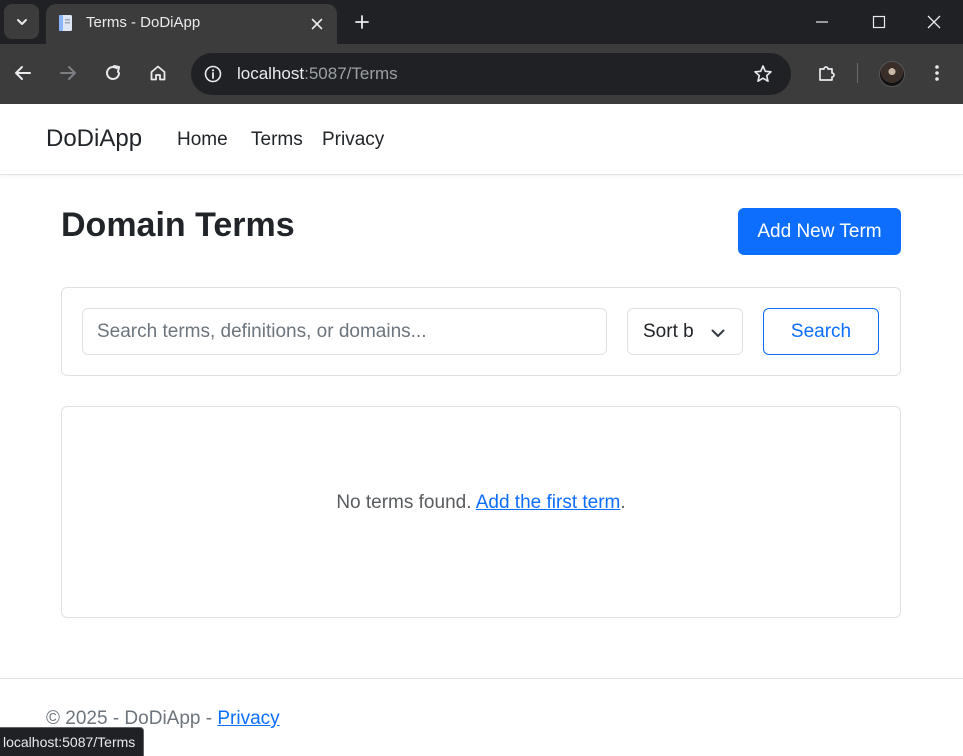 The image size is (963, 756). What do you see at coordinates (65, 23) in the screenshot?
I see `page-favicon-icon` at bounding box center [65, 23].